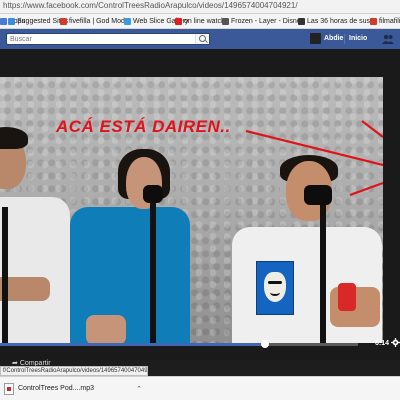 The image size is (400, 400). I want to click on download-filename: ControlTrees Pod....mp3, so click(56, 388).